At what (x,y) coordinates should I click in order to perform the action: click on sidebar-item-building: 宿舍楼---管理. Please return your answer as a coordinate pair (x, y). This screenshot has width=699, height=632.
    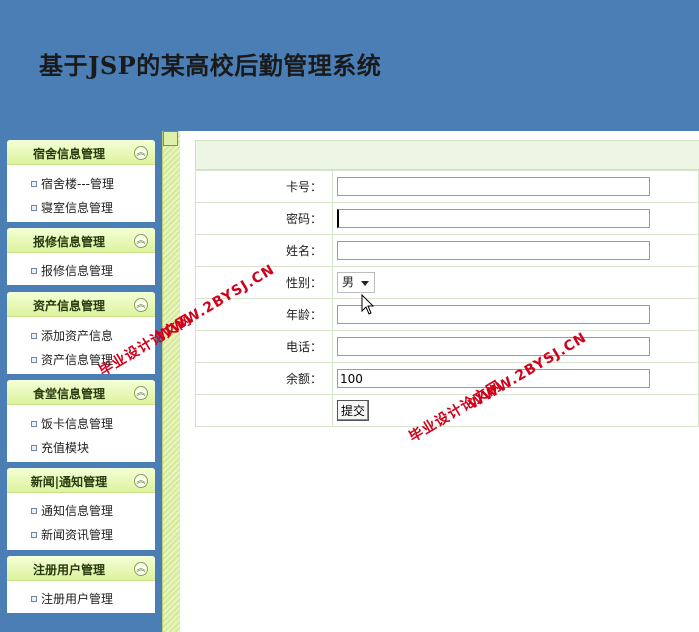
    Looking at the image, I should click on (81, 184).